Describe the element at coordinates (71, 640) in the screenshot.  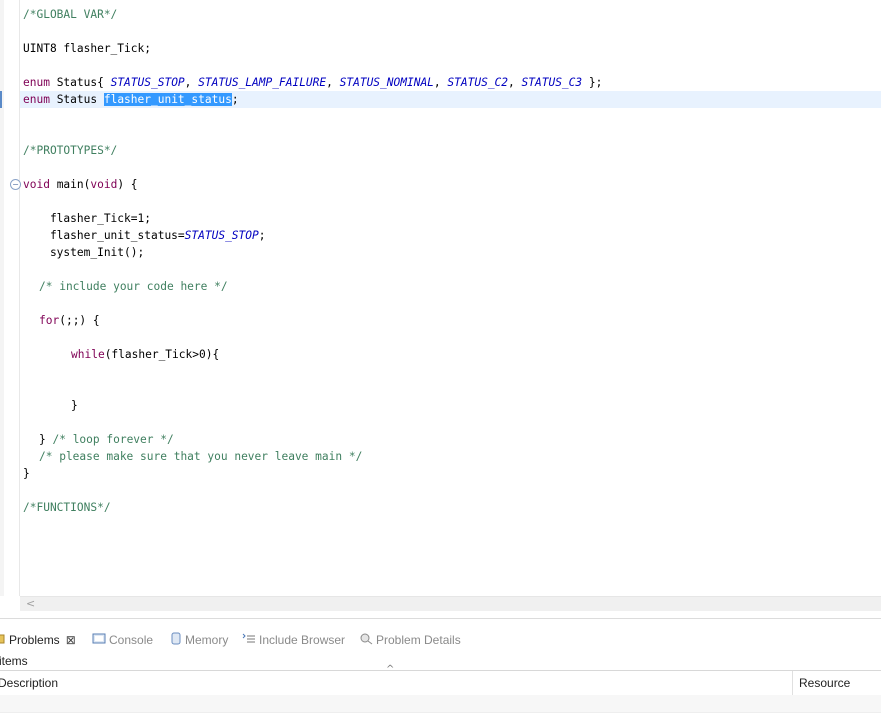
I see `close-icon: ⊠` at that location.